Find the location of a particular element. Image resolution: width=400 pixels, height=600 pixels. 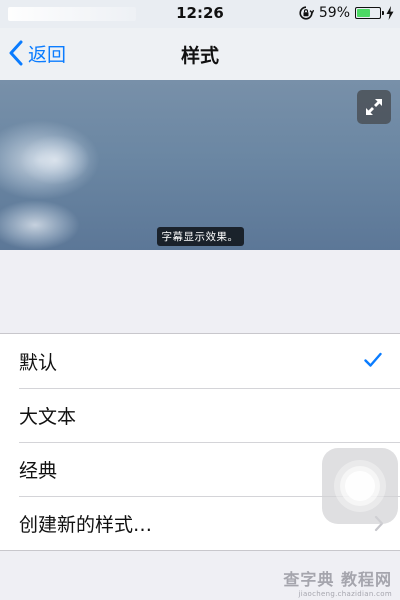

watermark: 查字典 教程网 jiaocheng.chazidian.com is located at coordinates (337, 582).